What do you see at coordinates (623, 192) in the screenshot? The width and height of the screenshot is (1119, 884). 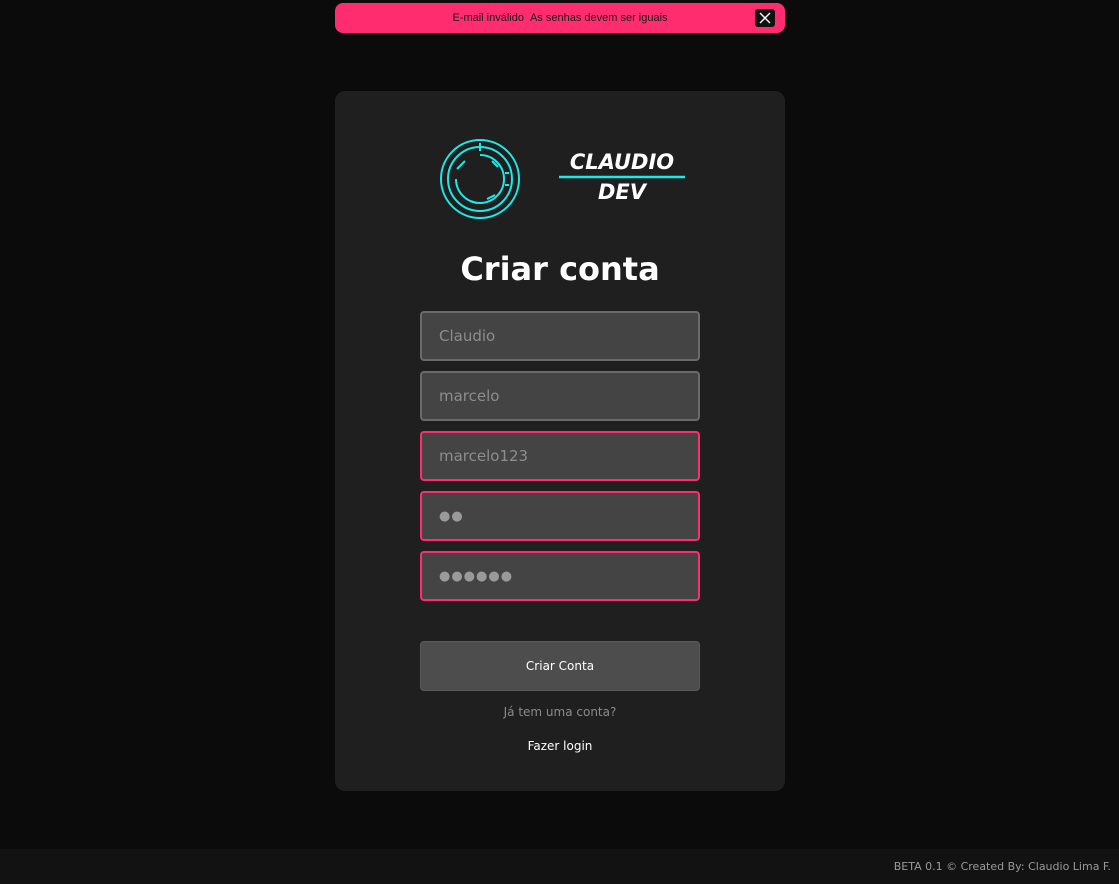 I see `svg-text: DEV` at bounding box center [623, 192].